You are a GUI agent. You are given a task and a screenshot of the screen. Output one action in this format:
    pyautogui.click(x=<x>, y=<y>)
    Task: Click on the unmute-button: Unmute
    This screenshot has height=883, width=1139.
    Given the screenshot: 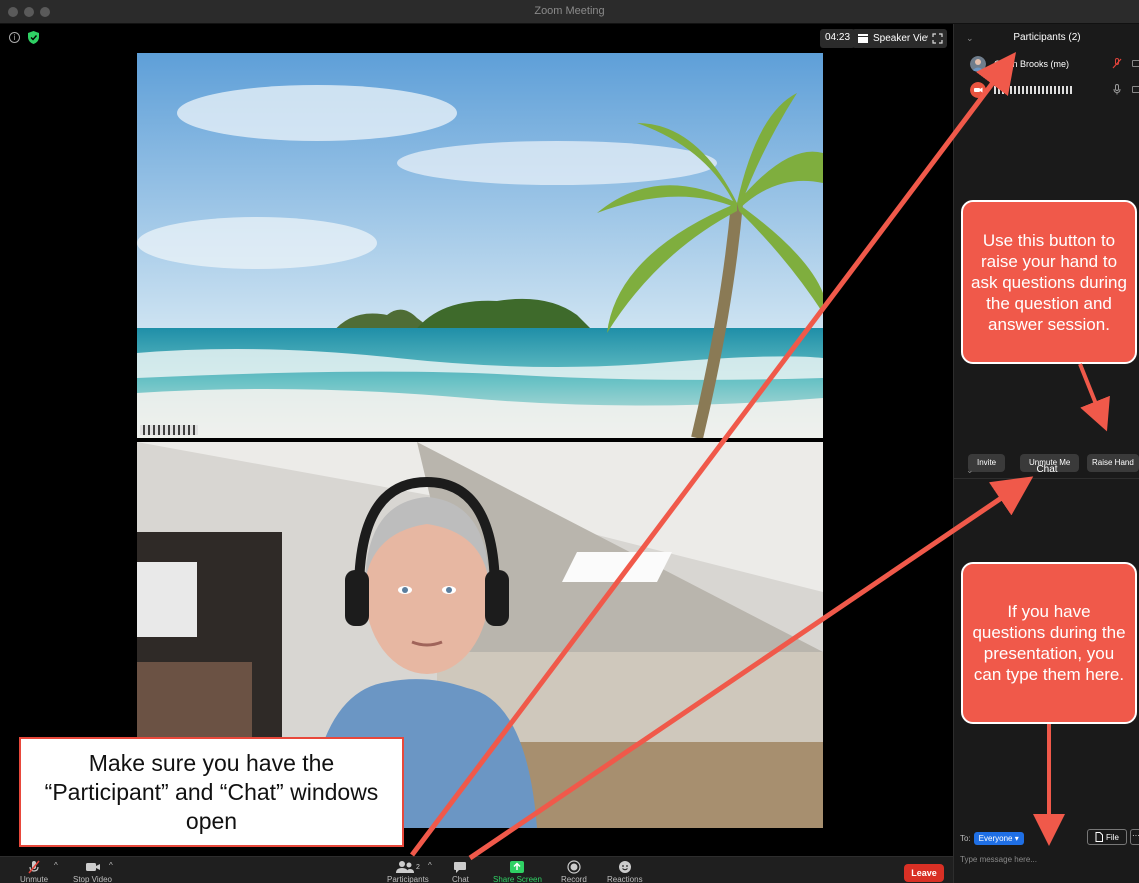 What is the action you would take?
    pyautogui.click(x=34, y=871)
    